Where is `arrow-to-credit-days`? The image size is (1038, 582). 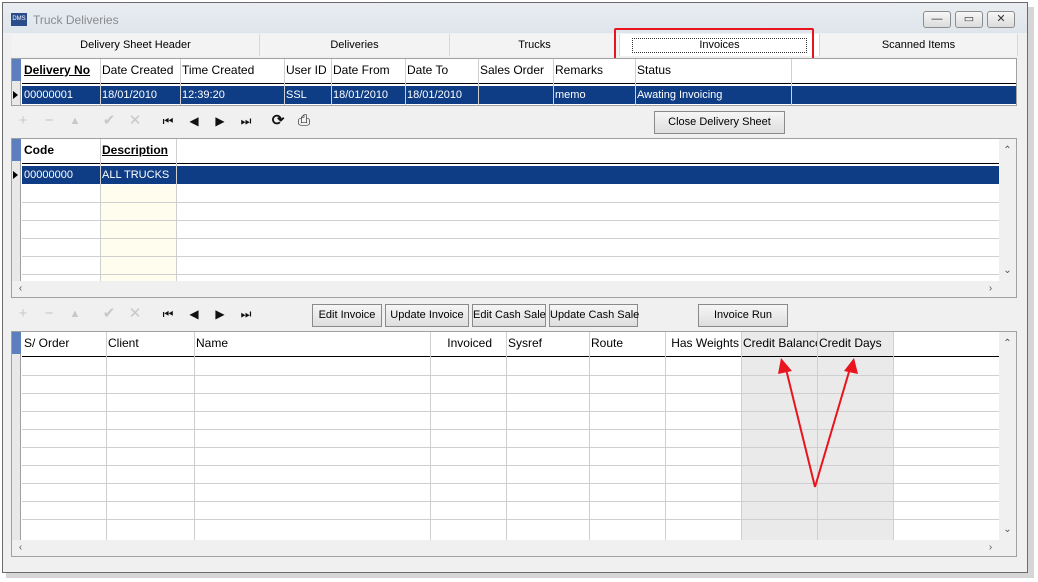 arrow-to-credit-days is located at coordinates (836, 423).